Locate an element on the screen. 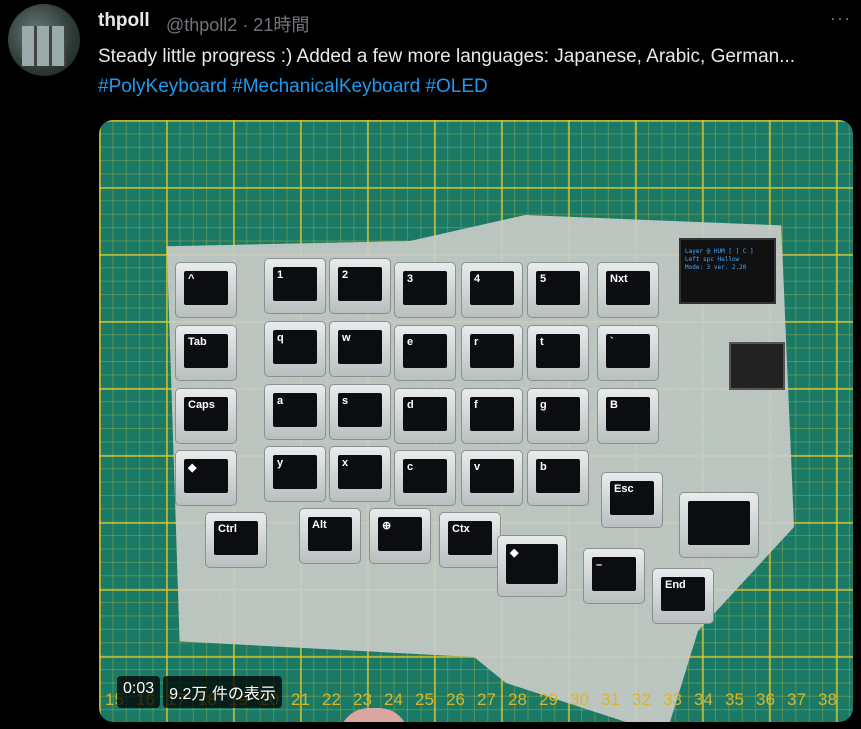 The height and width of the screenshot is (729, 861). avatar is located at coordinates (44, 40).